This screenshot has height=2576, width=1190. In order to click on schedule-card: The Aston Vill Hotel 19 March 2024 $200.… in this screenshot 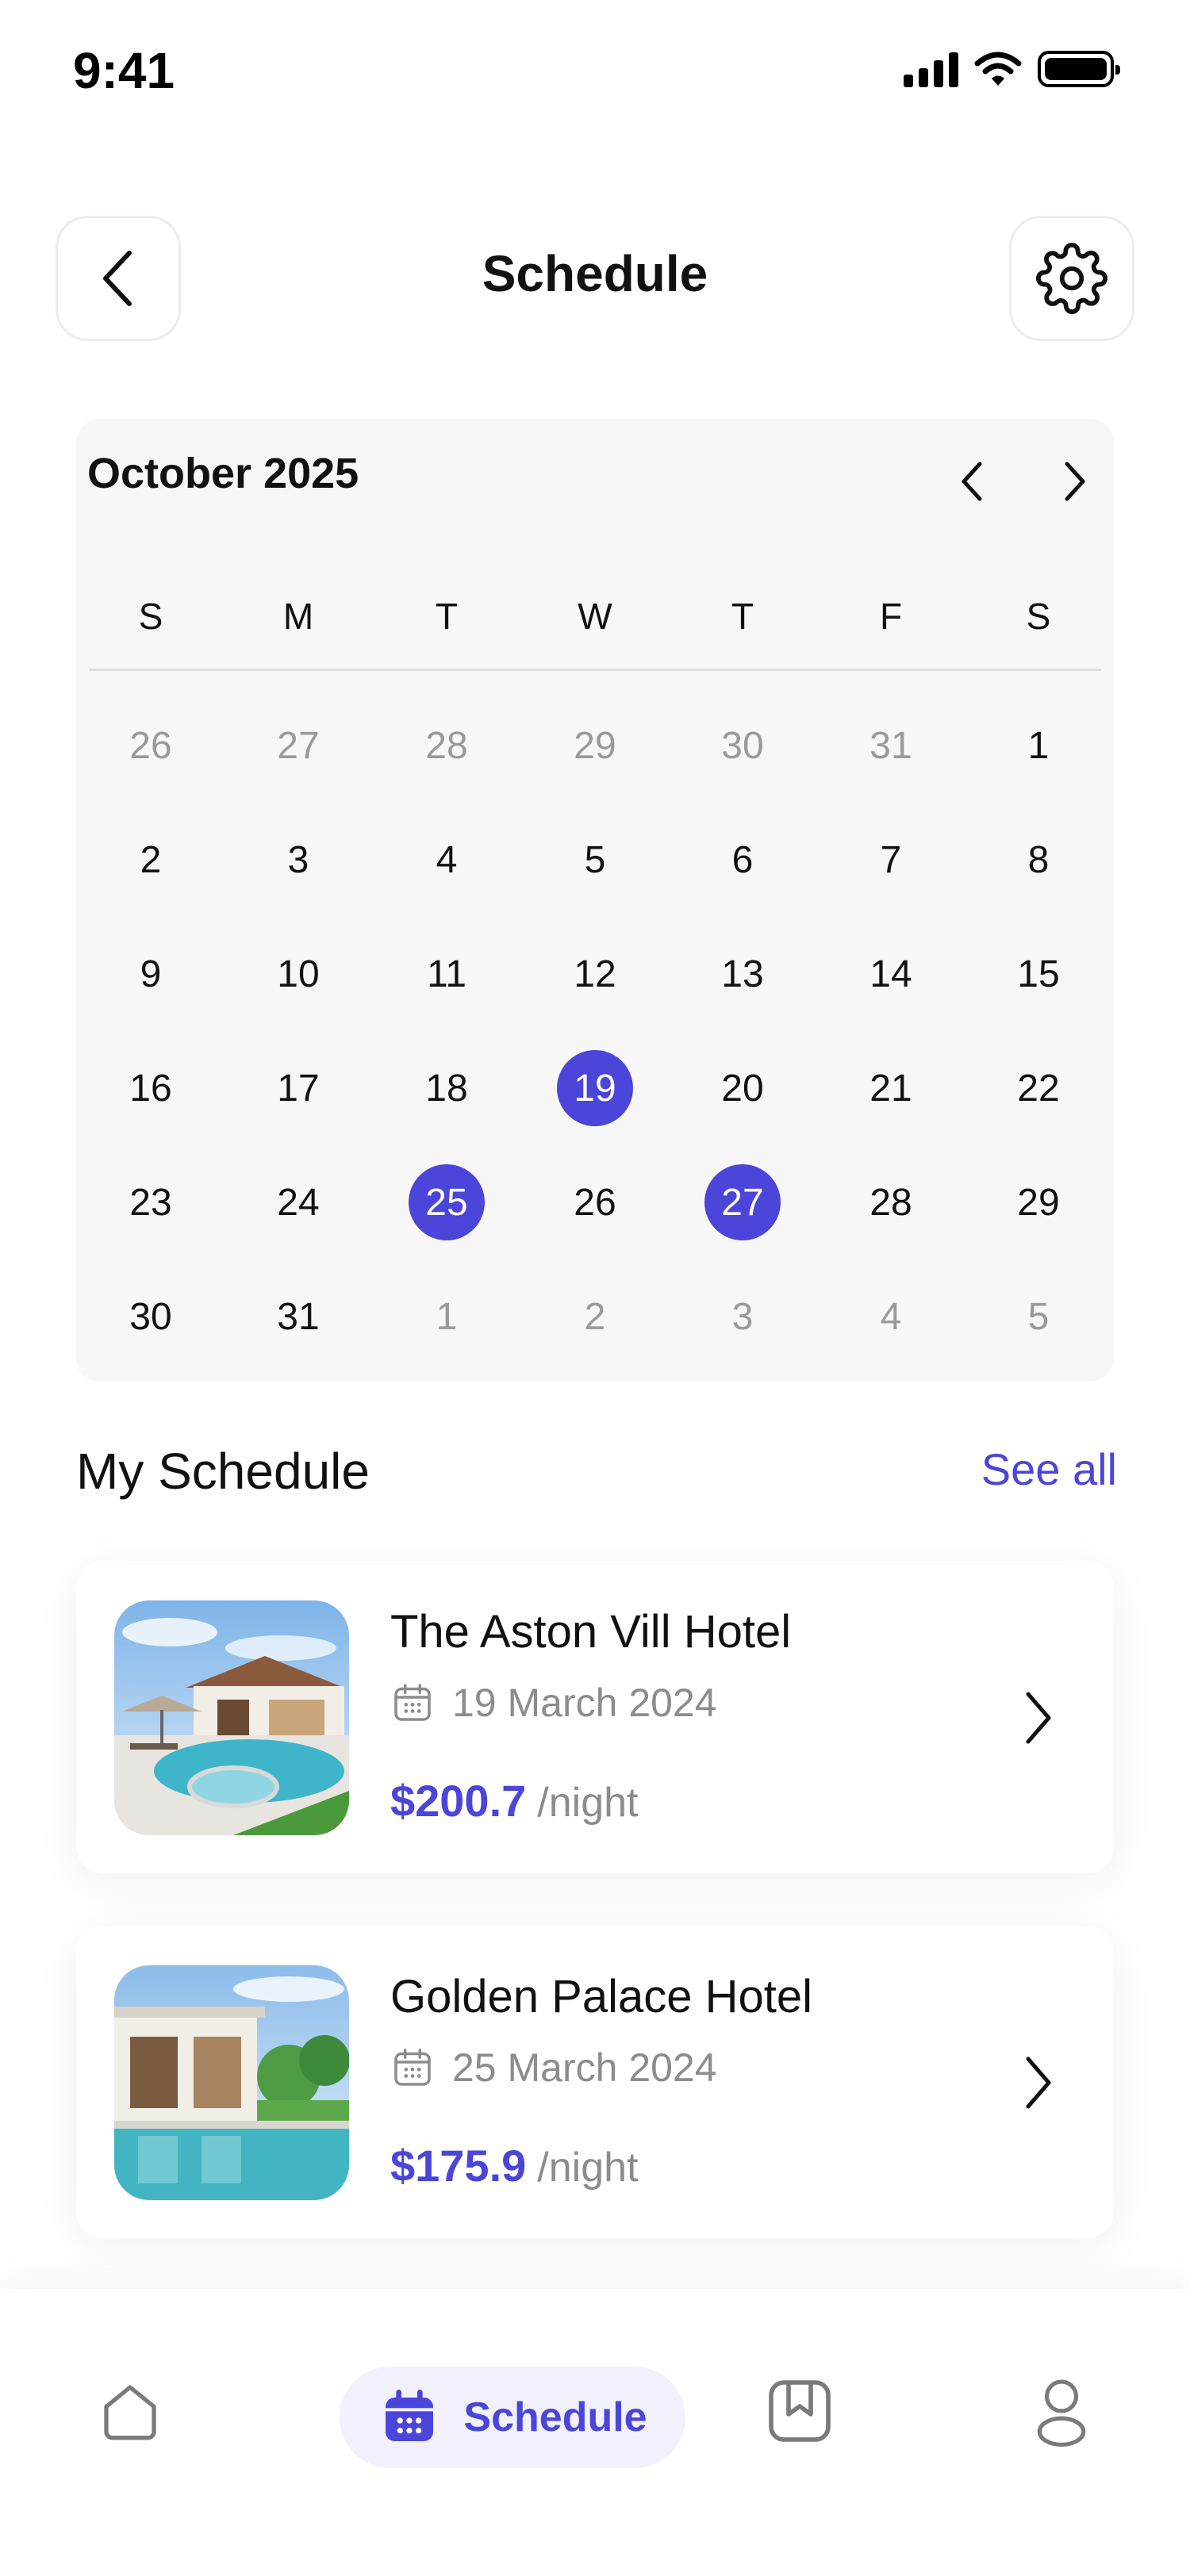, I will do `click(595, 1717)`.